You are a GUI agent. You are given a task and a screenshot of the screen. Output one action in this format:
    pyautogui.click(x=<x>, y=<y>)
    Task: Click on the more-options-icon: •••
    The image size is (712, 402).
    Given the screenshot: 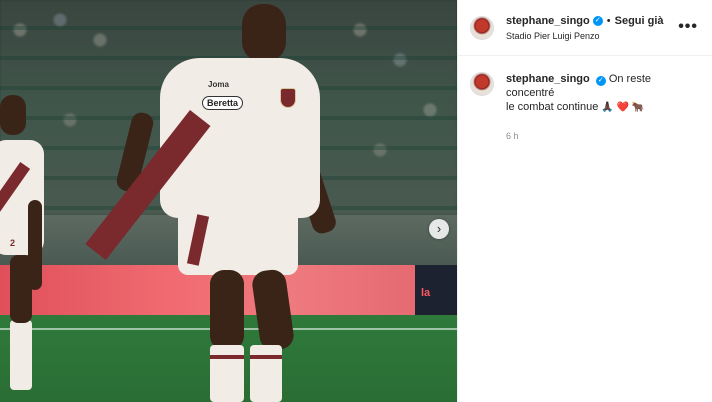 What is the action you would take?
    pyautogui.click(x=688, y=27)
    